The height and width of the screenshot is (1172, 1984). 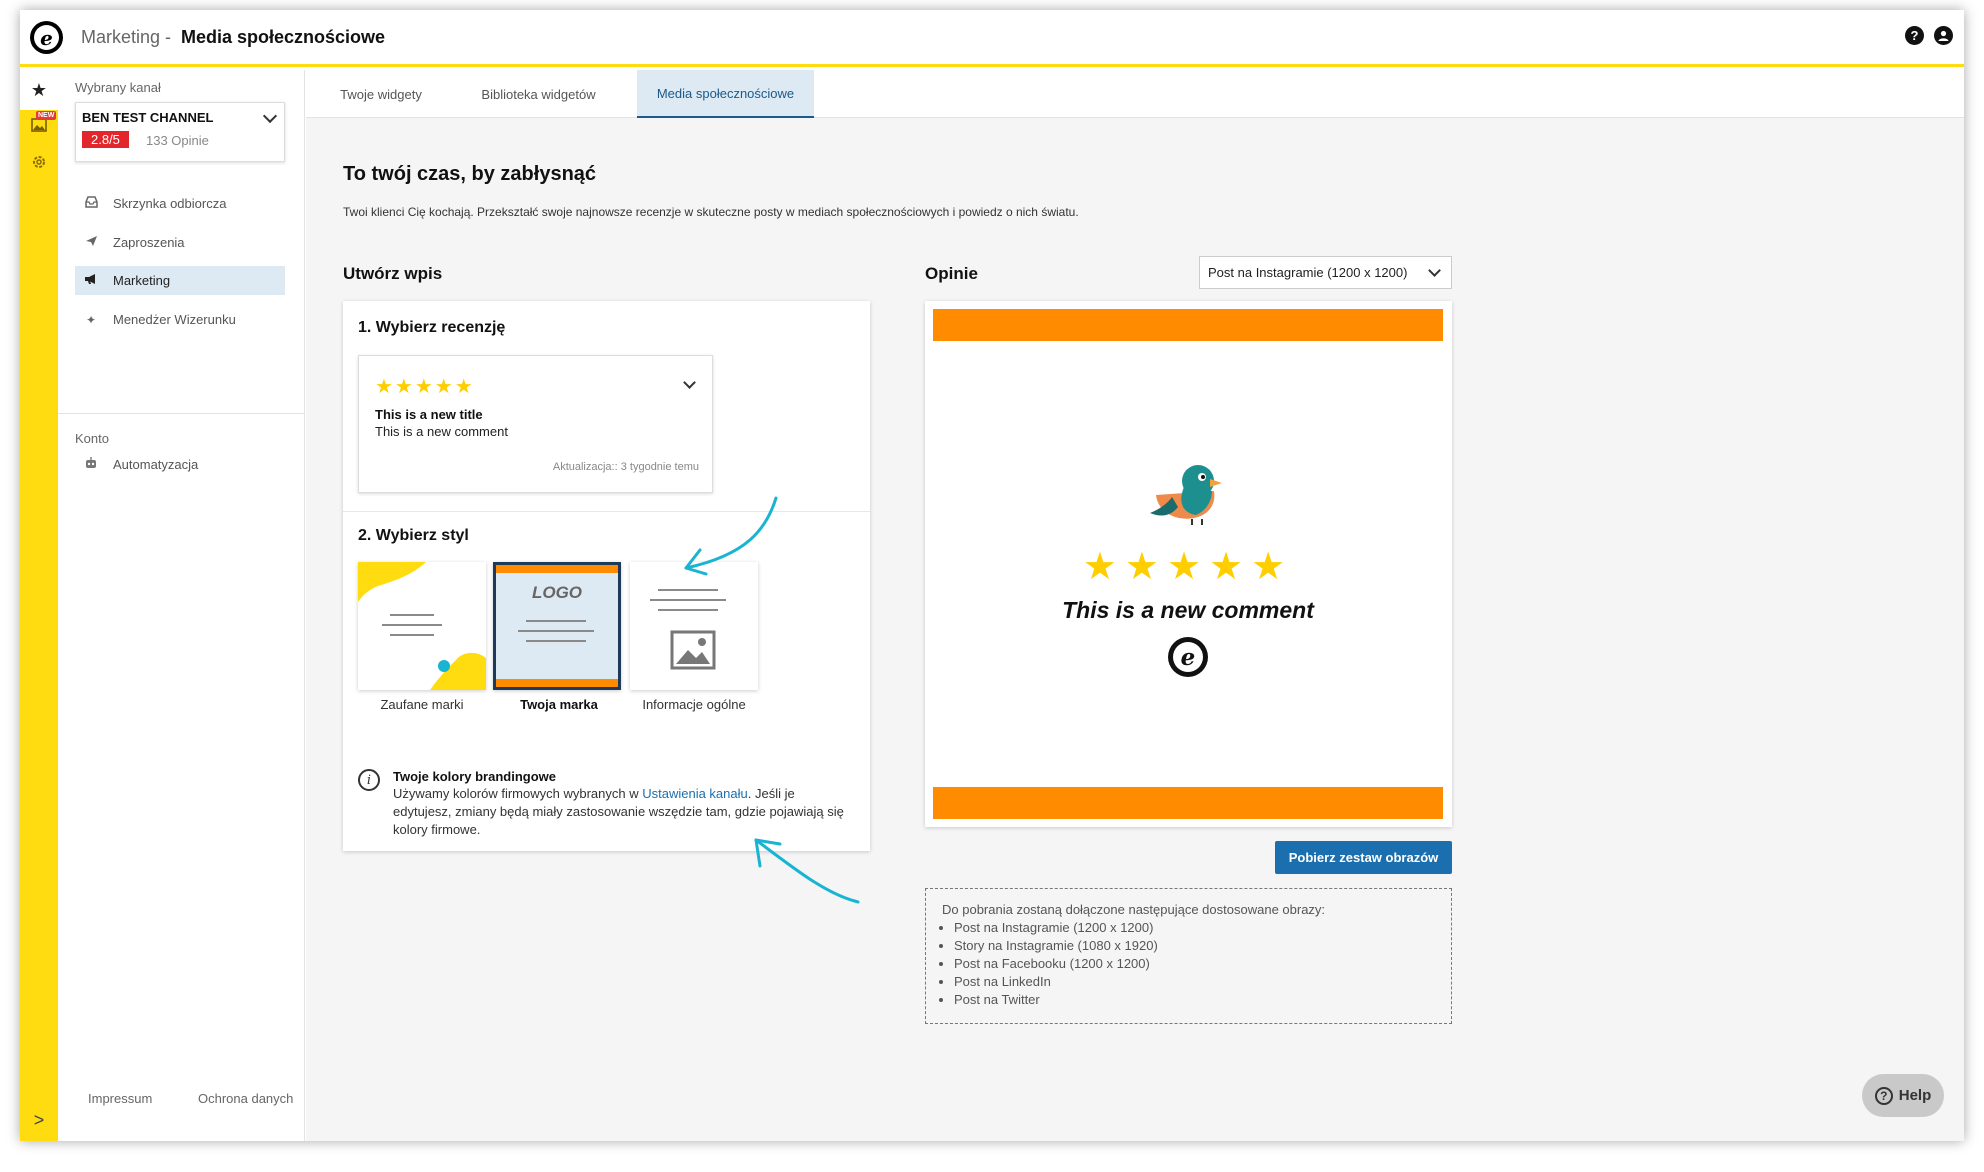 I want to click on list-item: Post na Twitter, so click(x=1194, y=1000).